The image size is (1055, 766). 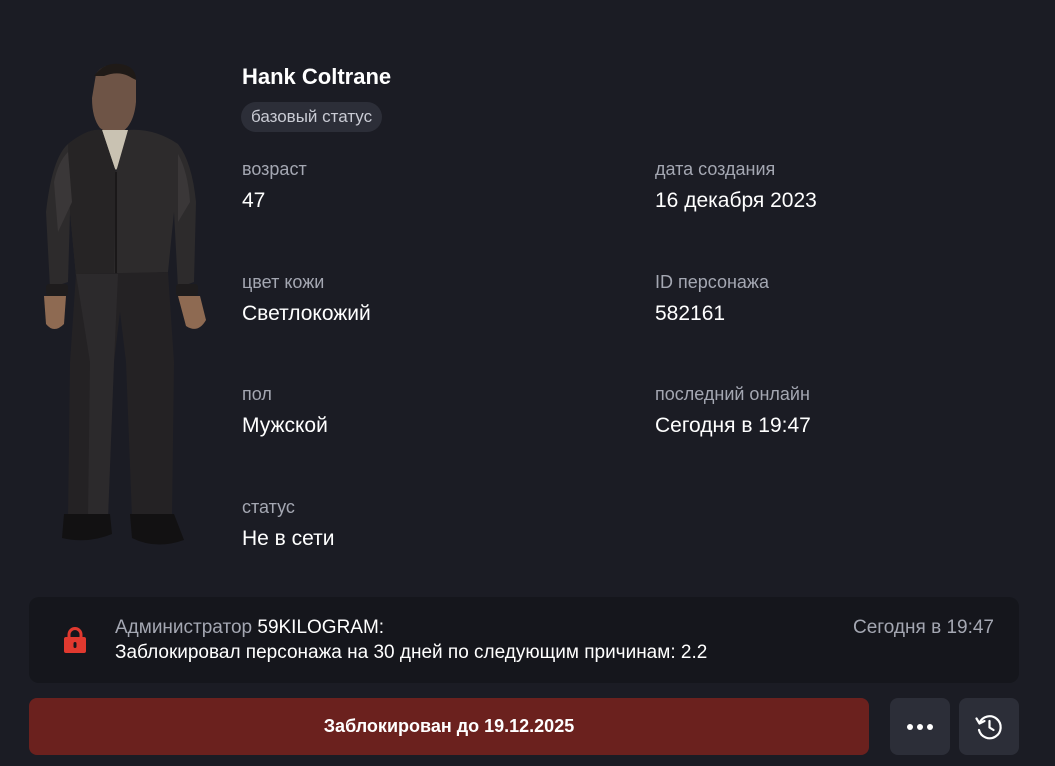 I want to click on last-online-value: Сегодня в 19:47, so click(x=733, y=425).